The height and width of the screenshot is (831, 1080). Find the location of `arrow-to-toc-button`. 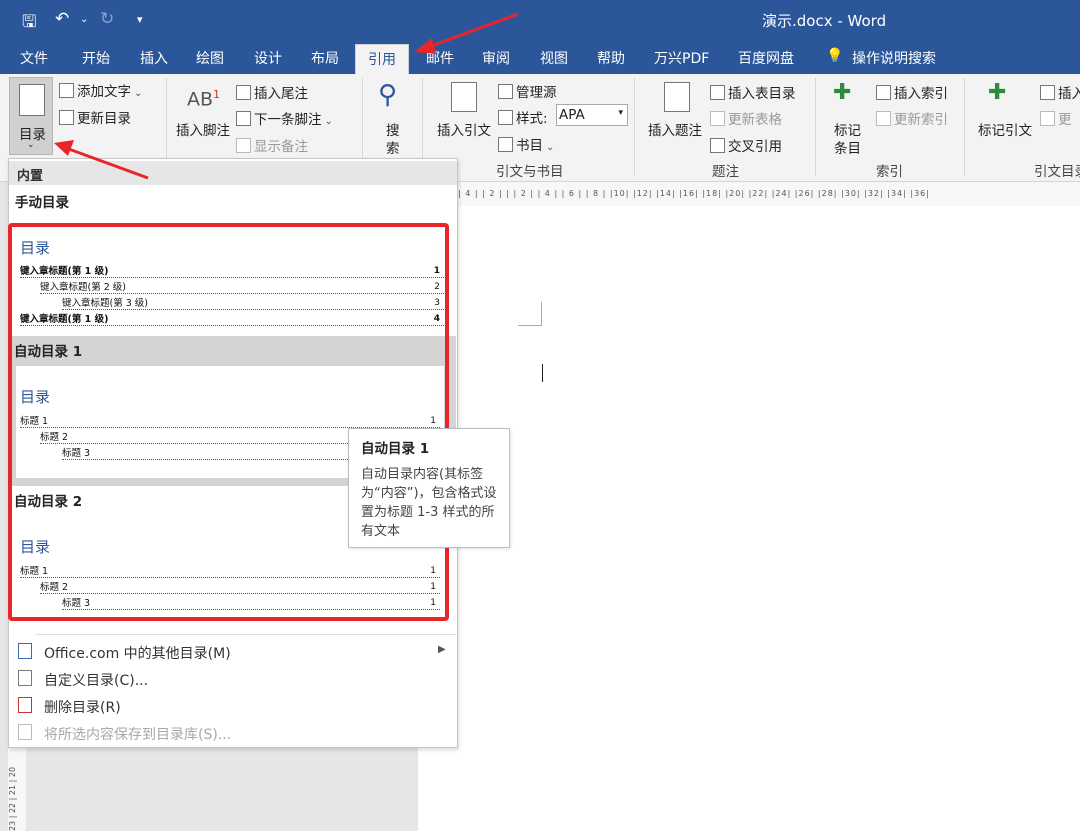

arrow-to-toc-button is located at coordinates (107, 163).